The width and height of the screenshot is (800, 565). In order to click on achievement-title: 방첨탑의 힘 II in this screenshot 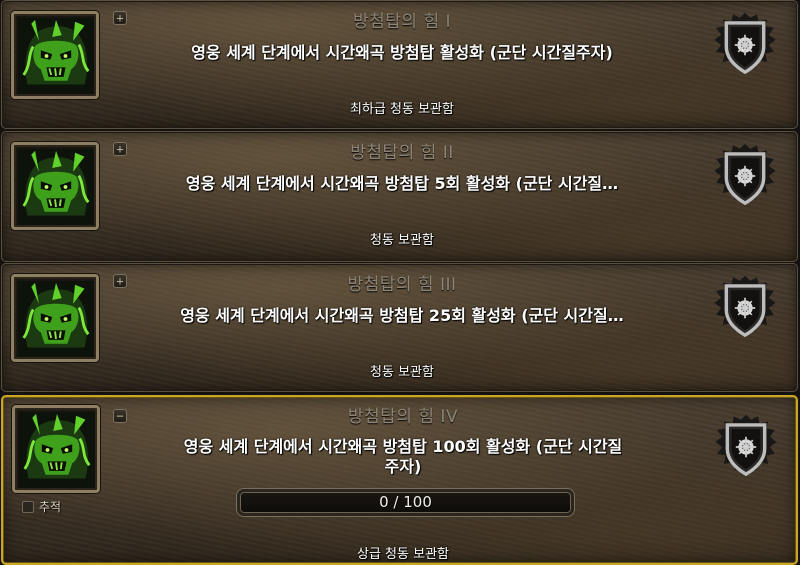, I will do `click(402, 153)`.